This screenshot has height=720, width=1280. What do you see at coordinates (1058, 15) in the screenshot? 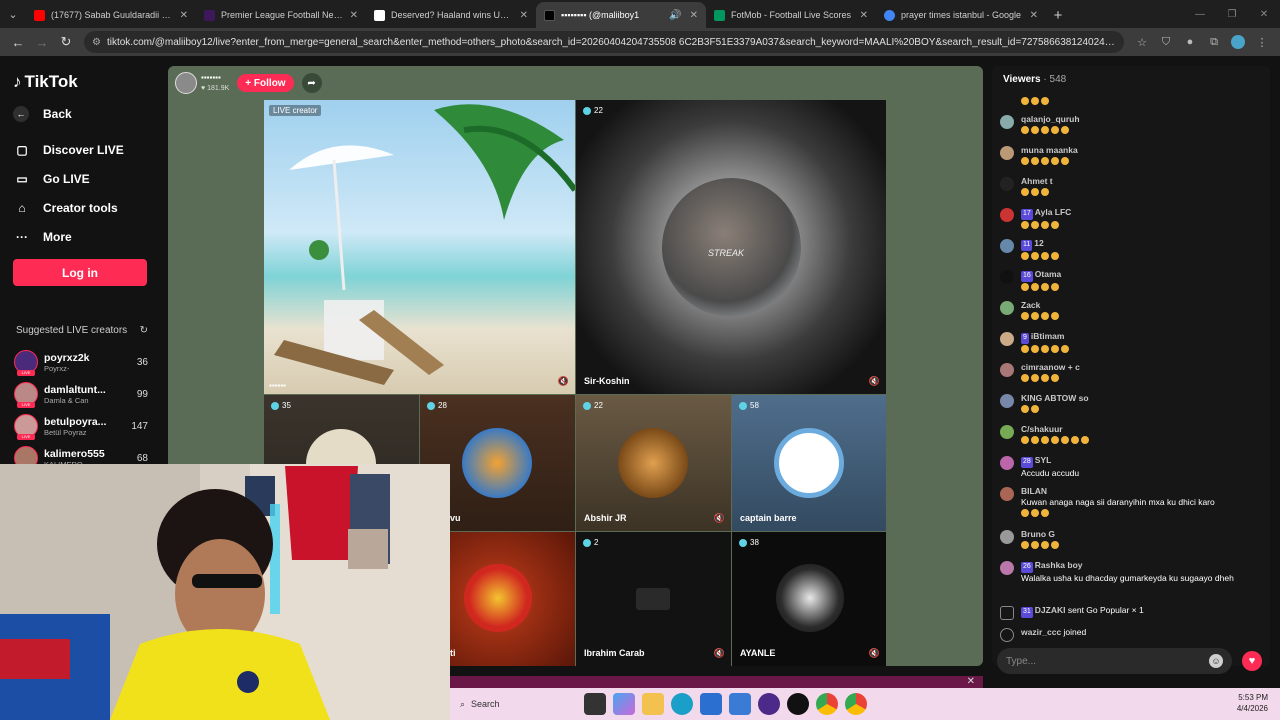
I see `new-tab-button: +` at bounding box center [1058, 15].